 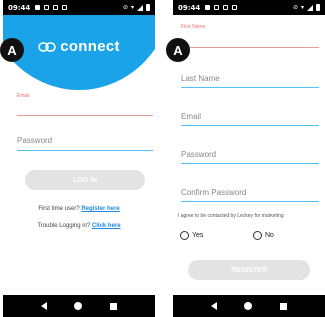 I want to click on register-link: Register here, so click(x=100, y=209).